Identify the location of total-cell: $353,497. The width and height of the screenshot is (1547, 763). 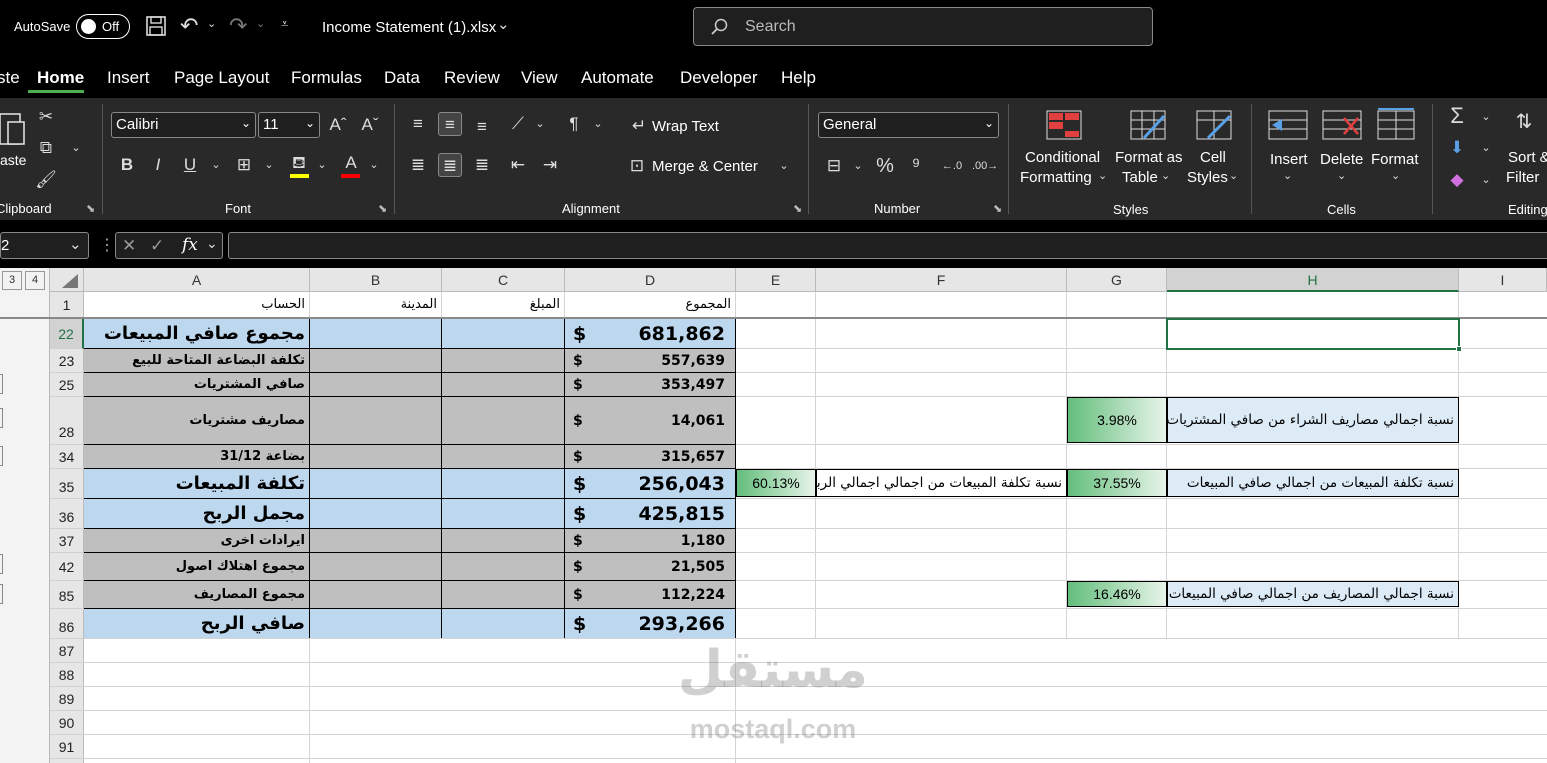
(650, 385).